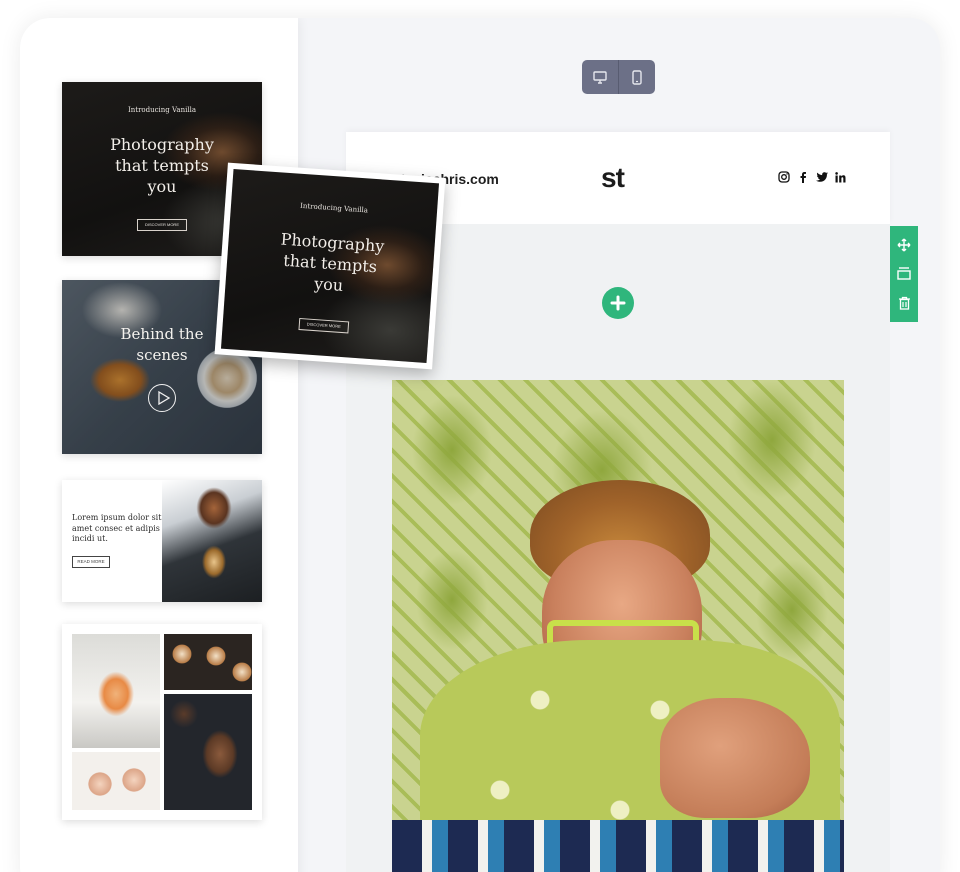 Image resolution: width=960 pixels, height=872 pixels. What do you see at coordinates (802, 177) in the screenshot?
I see `facebook-icon` at bounding box center [802, 177].